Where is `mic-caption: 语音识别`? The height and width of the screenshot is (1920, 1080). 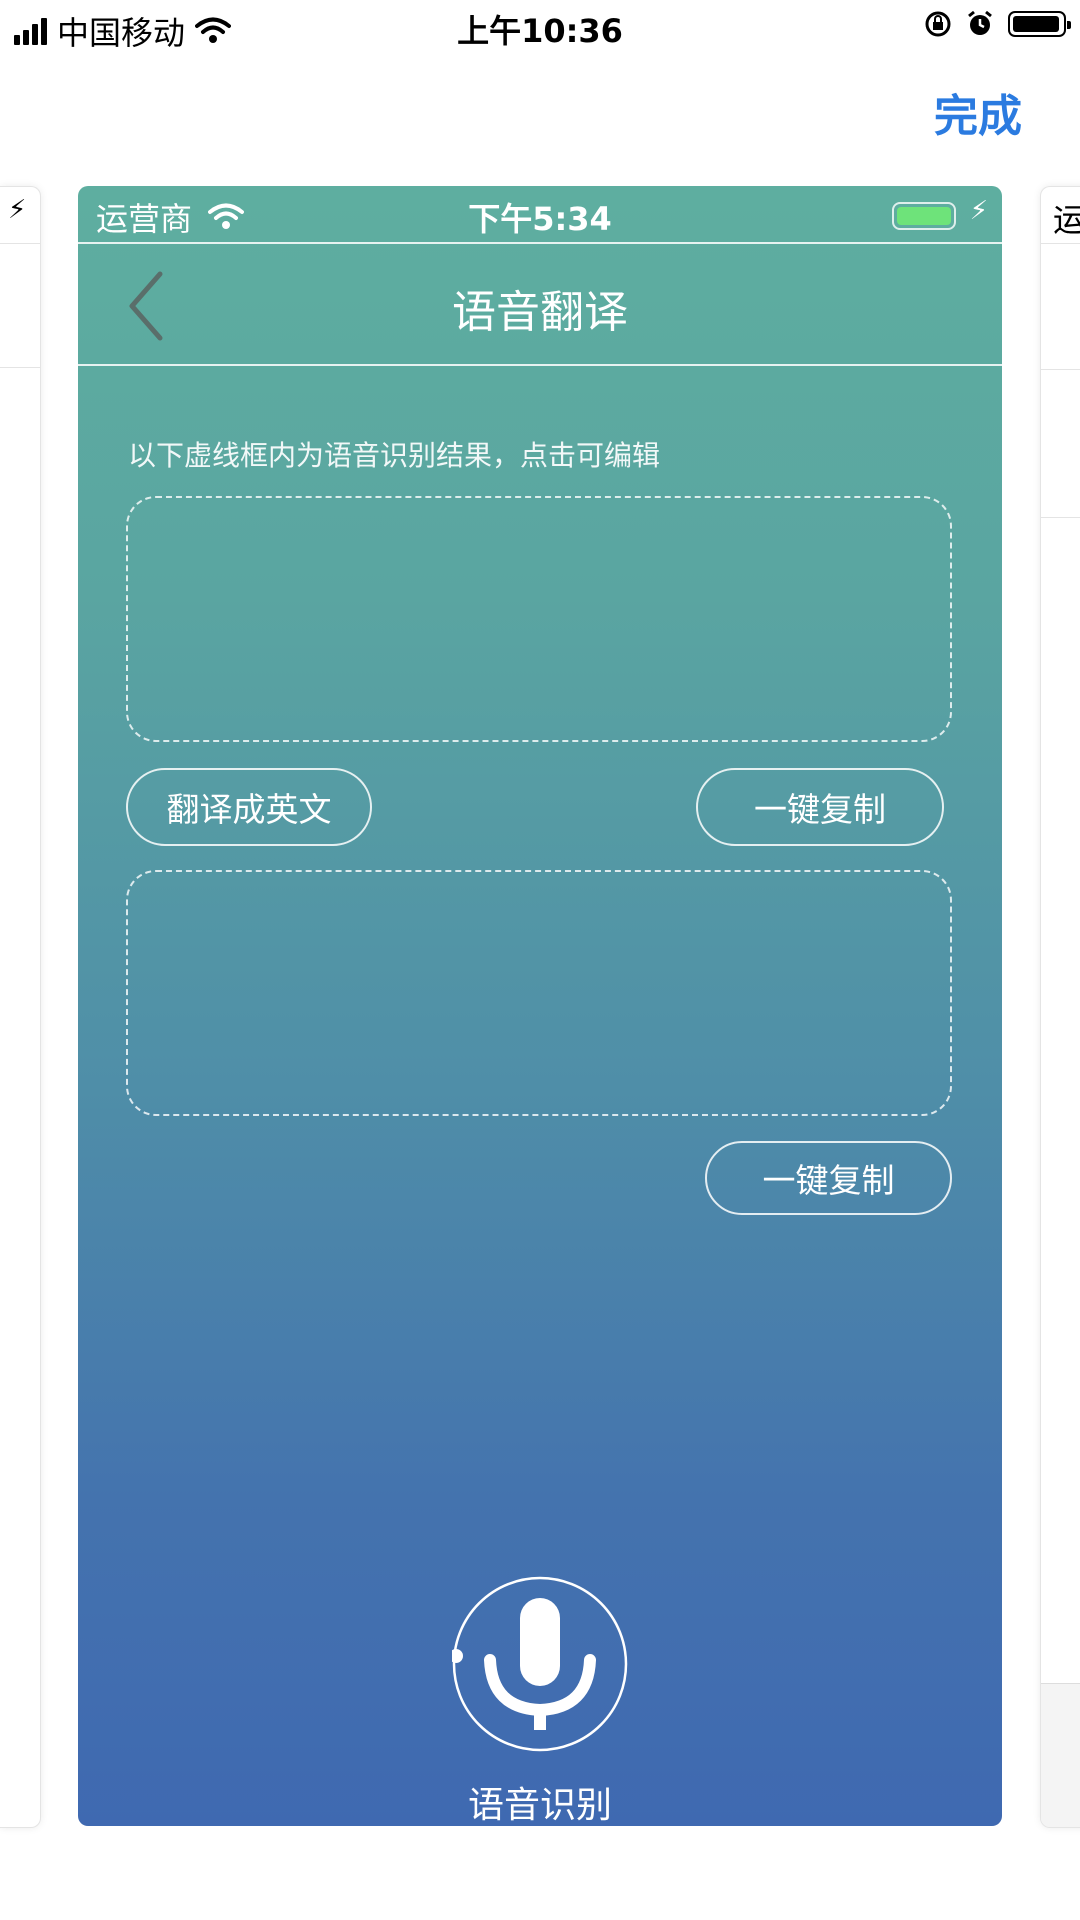 mic-caption: 语音识别 is located at coordinates (539, 1805).